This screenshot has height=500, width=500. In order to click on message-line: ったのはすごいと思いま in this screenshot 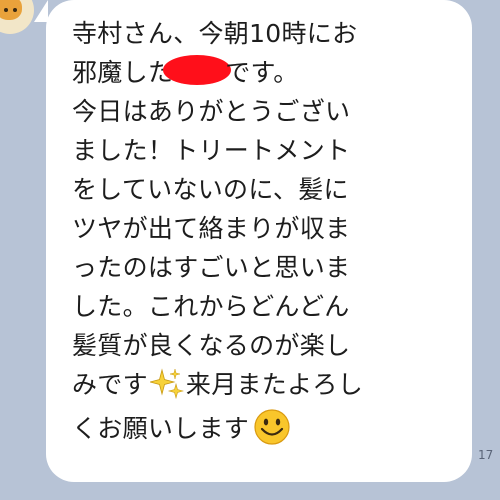, I will do `click(211, 267)`.